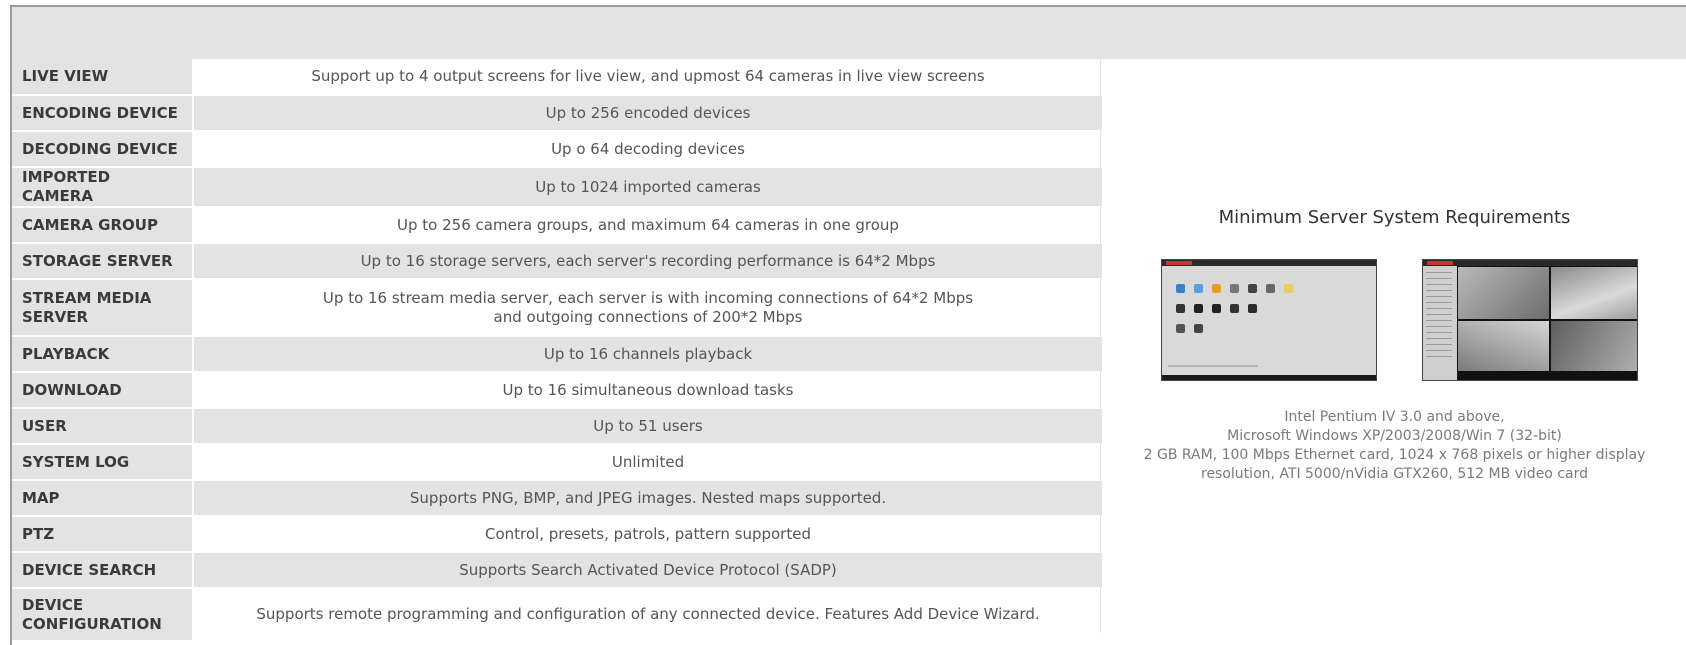 The height and width of the screenshot is (645, 1686). I want to click on spec-label: SYSTEM LOG, so click(103, 462).